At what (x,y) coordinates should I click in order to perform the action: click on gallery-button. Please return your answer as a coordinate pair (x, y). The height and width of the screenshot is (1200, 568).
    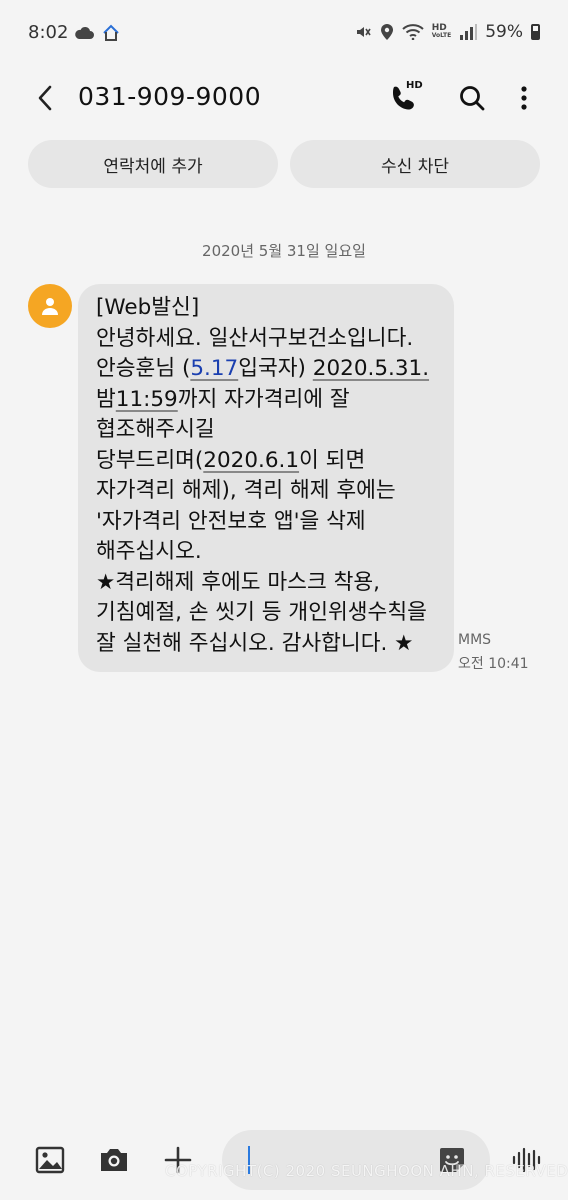
    Looking at the image, I should click on (50, 1160).